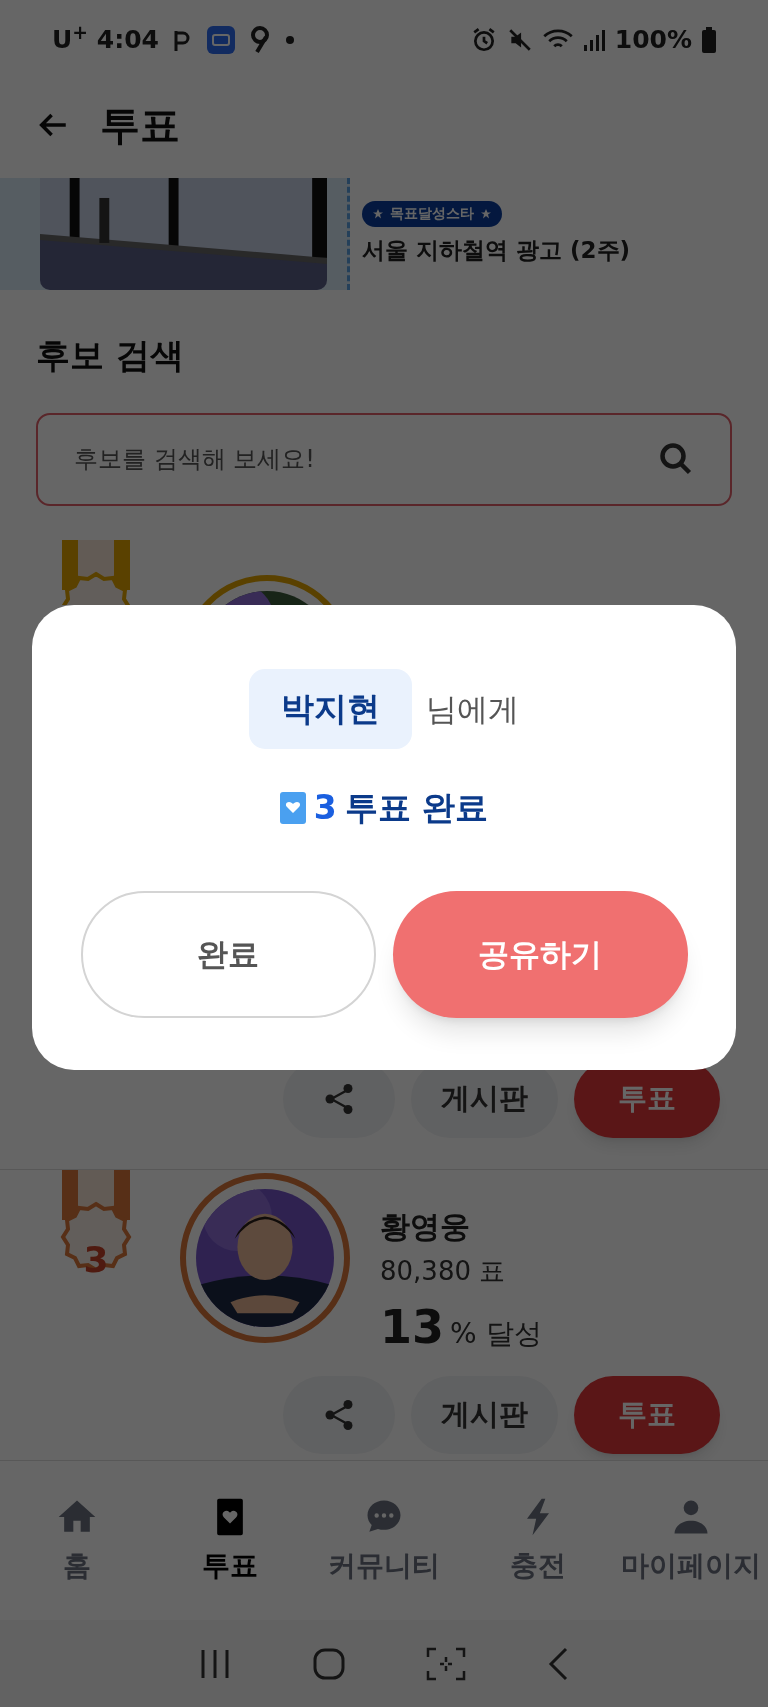 The height and width of the screenshot is (1707, 768). What do you see at coordinates (292, 807) in the screenshot?
I see `heart-ticket-icon` at bounding box center [292, 807].